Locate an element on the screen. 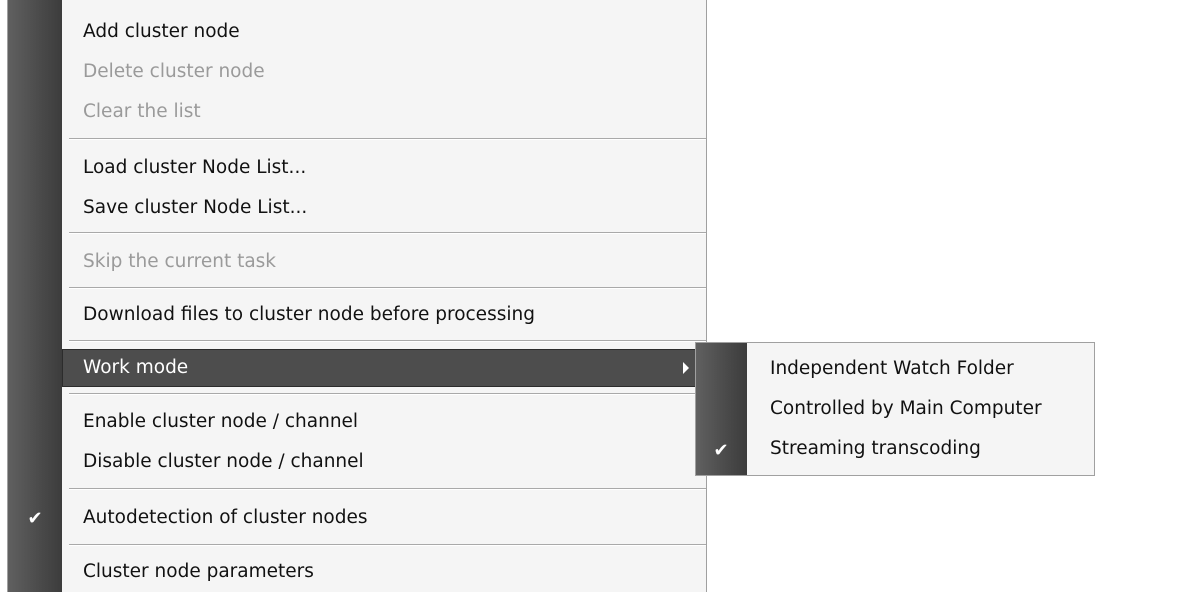 The width and height of the screenshot is (1178, 592). submenu-item-label: Streaming transcoding is located at coordinates (875, 448).